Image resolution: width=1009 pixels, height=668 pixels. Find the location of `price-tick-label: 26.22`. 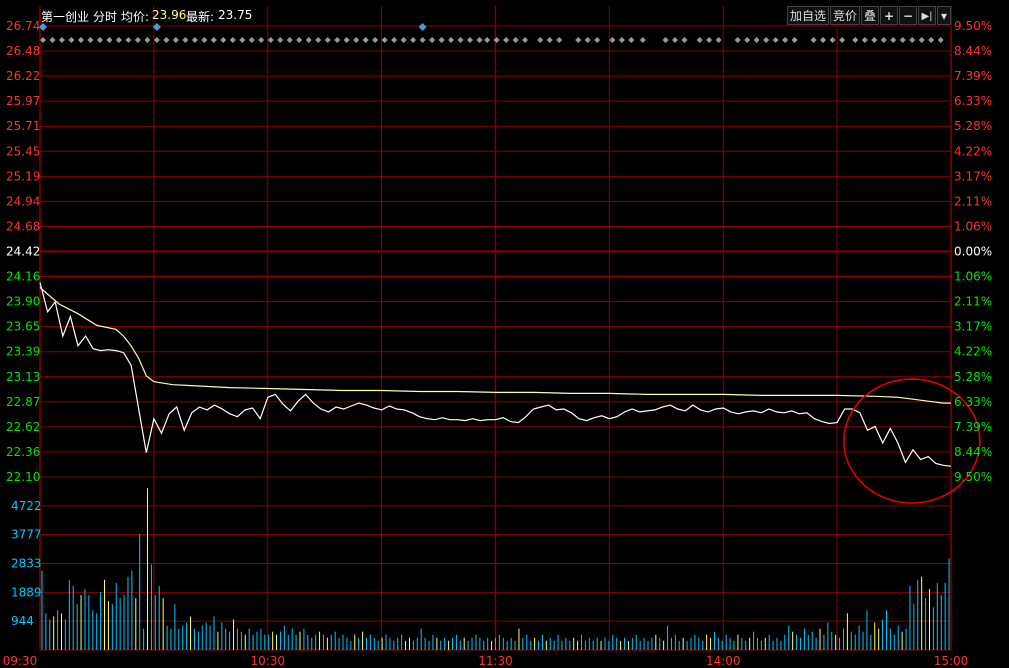

price-tick-label: 26.22 is located at coordinates (23, 76).